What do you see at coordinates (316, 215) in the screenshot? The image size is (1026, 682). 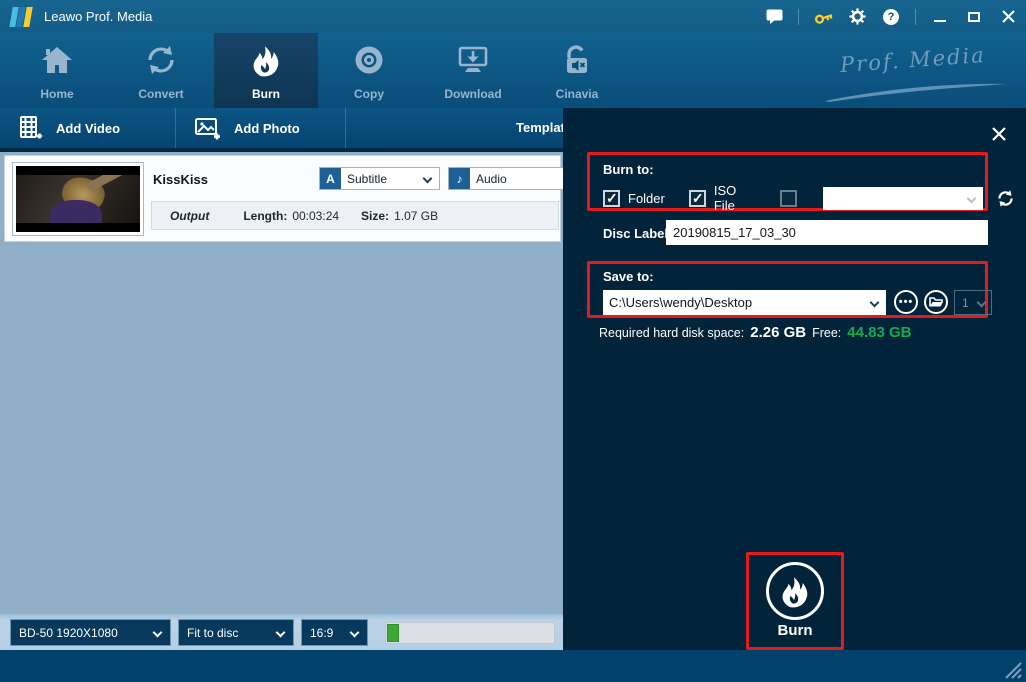 I see `length-value: 00:03:24` at bounding box center [316, 215].